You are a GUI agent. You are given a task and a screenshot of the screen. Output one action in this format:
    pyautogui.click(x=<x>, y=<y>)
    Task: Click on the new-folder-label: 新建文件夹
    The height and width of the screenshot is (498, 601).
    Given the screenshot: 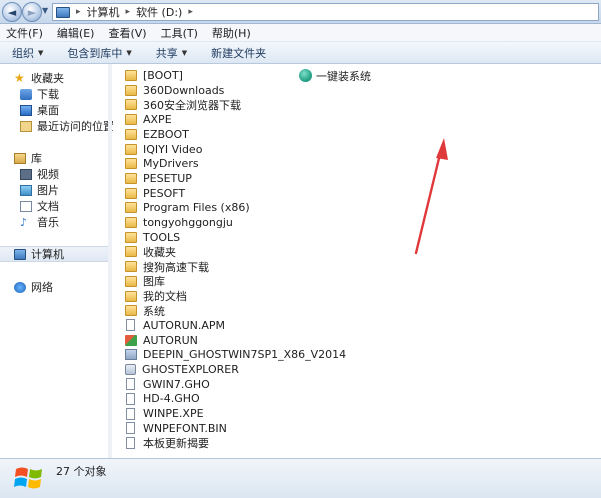 What is the action you would take?
    pyautogui.click(x=239, y=53)
    